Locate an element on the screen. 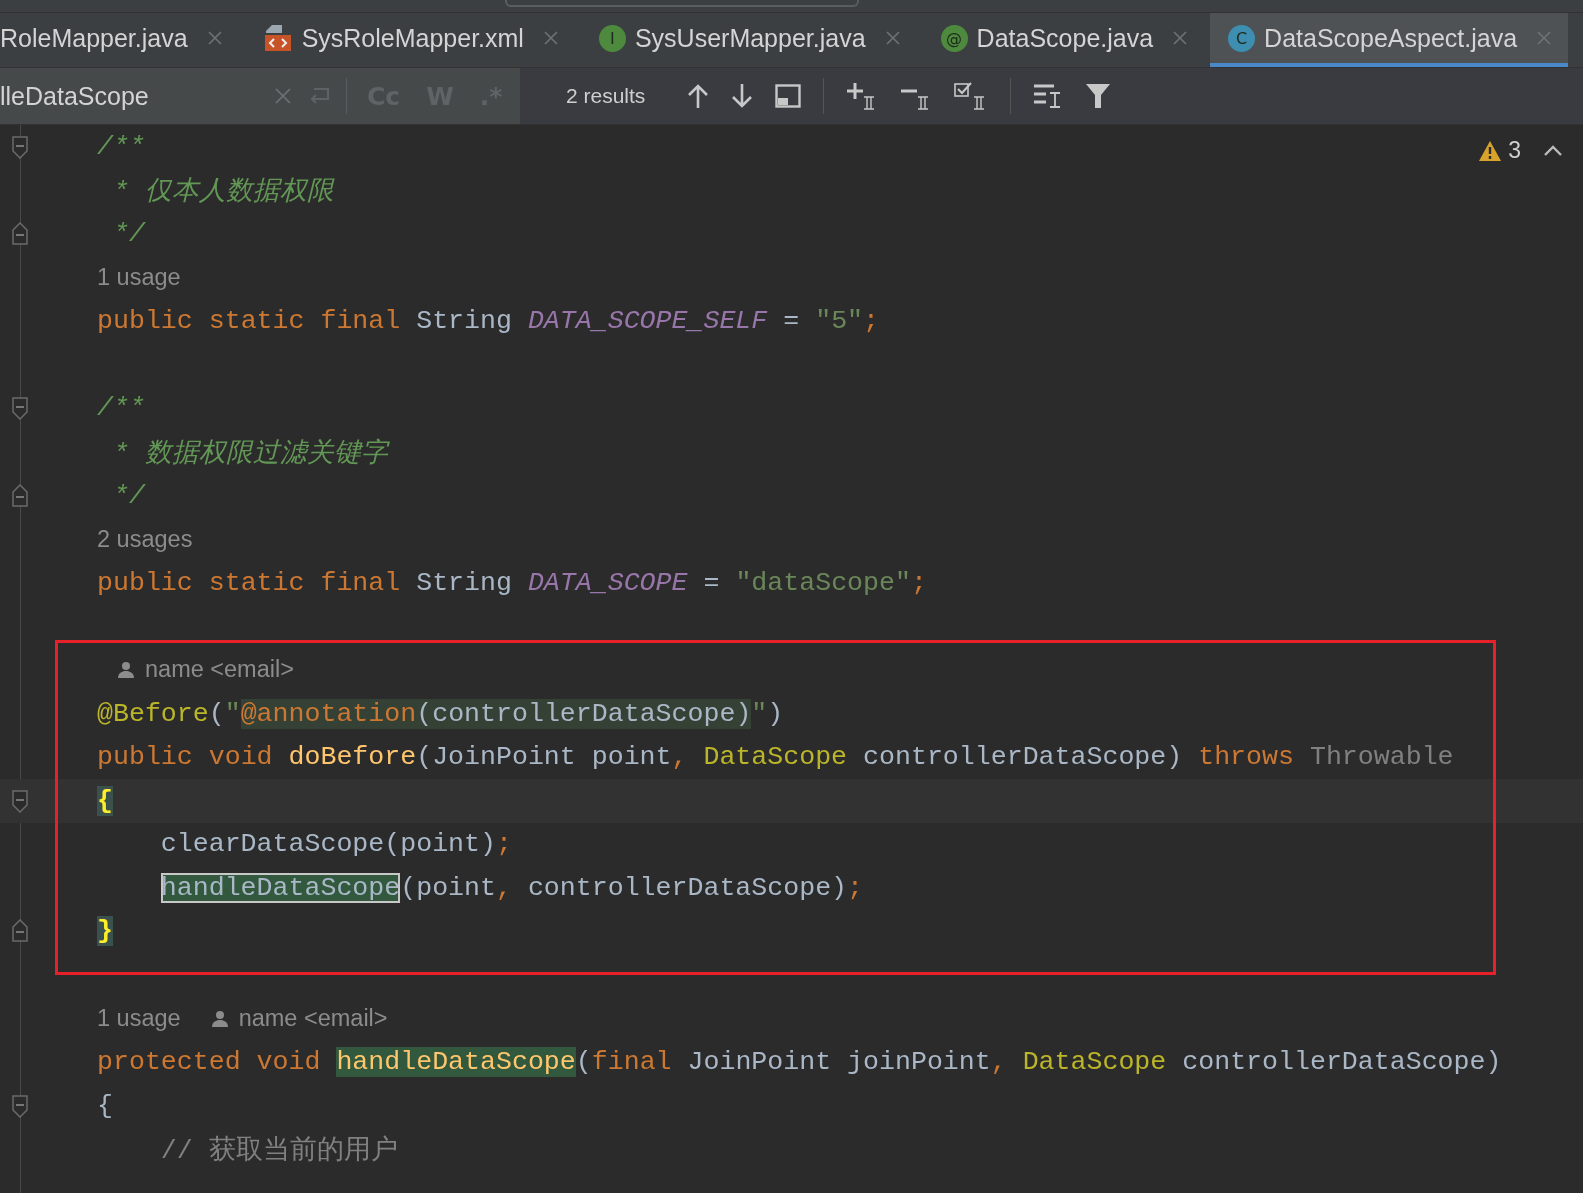  window-icon is located at coordinates (788, 96).